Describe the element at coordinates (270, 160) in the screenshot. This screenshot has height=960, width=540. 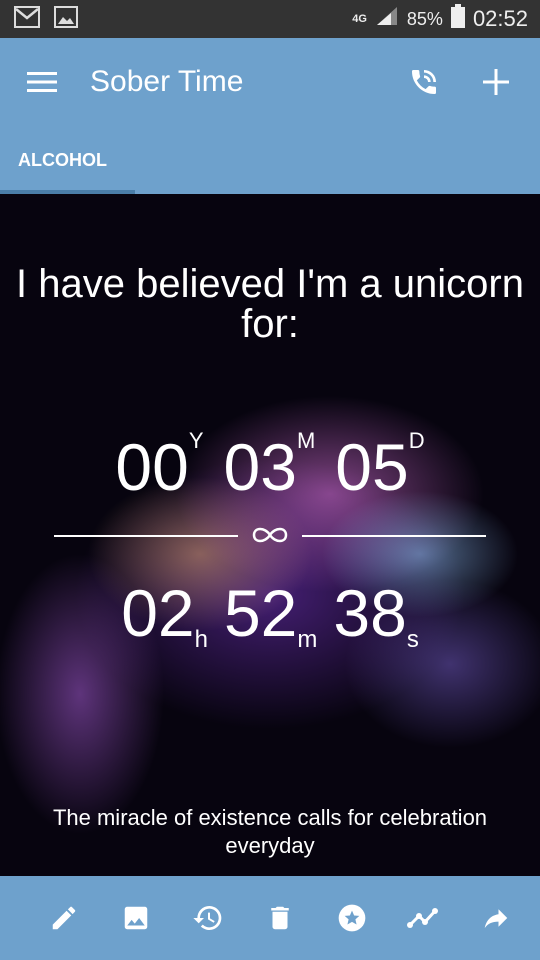
I see `tab-bar: ALCOHOL` at that location.